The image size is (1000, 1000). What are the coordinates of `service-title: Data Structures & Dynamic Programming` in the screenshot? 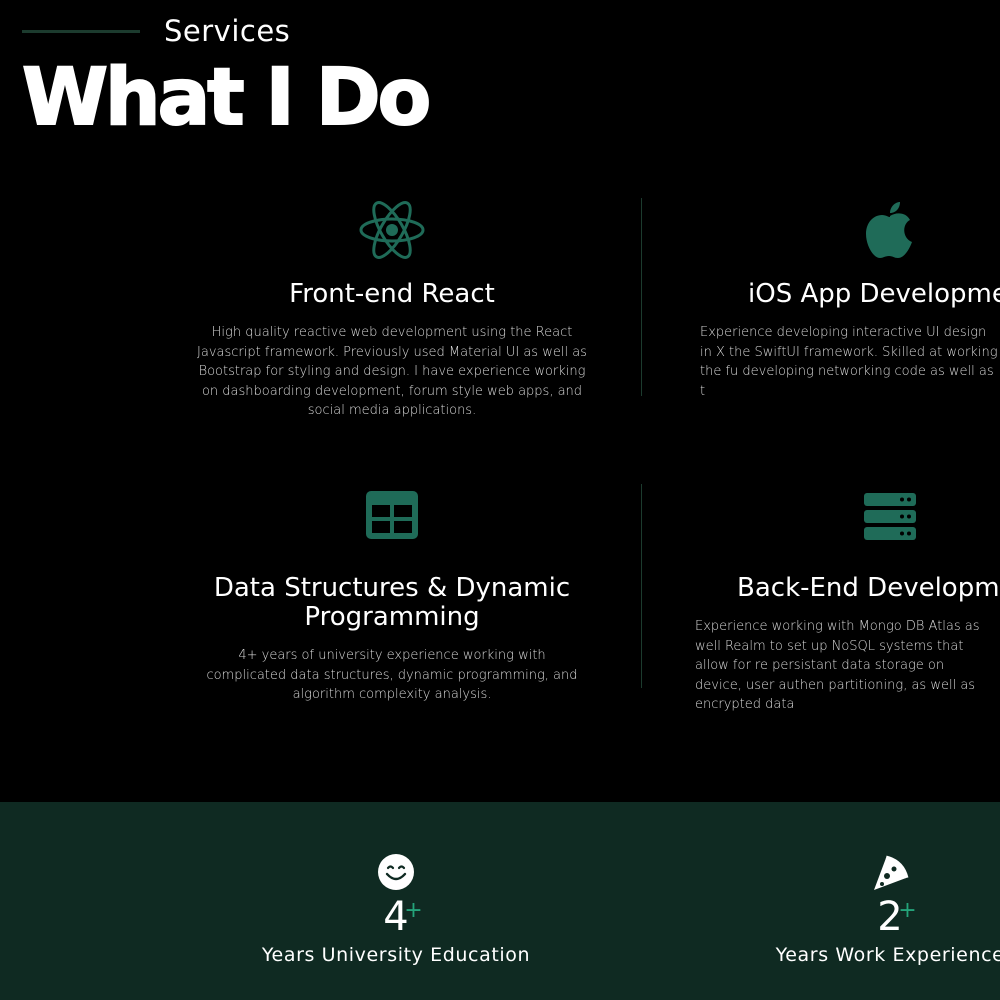 It's located at (392, 602).